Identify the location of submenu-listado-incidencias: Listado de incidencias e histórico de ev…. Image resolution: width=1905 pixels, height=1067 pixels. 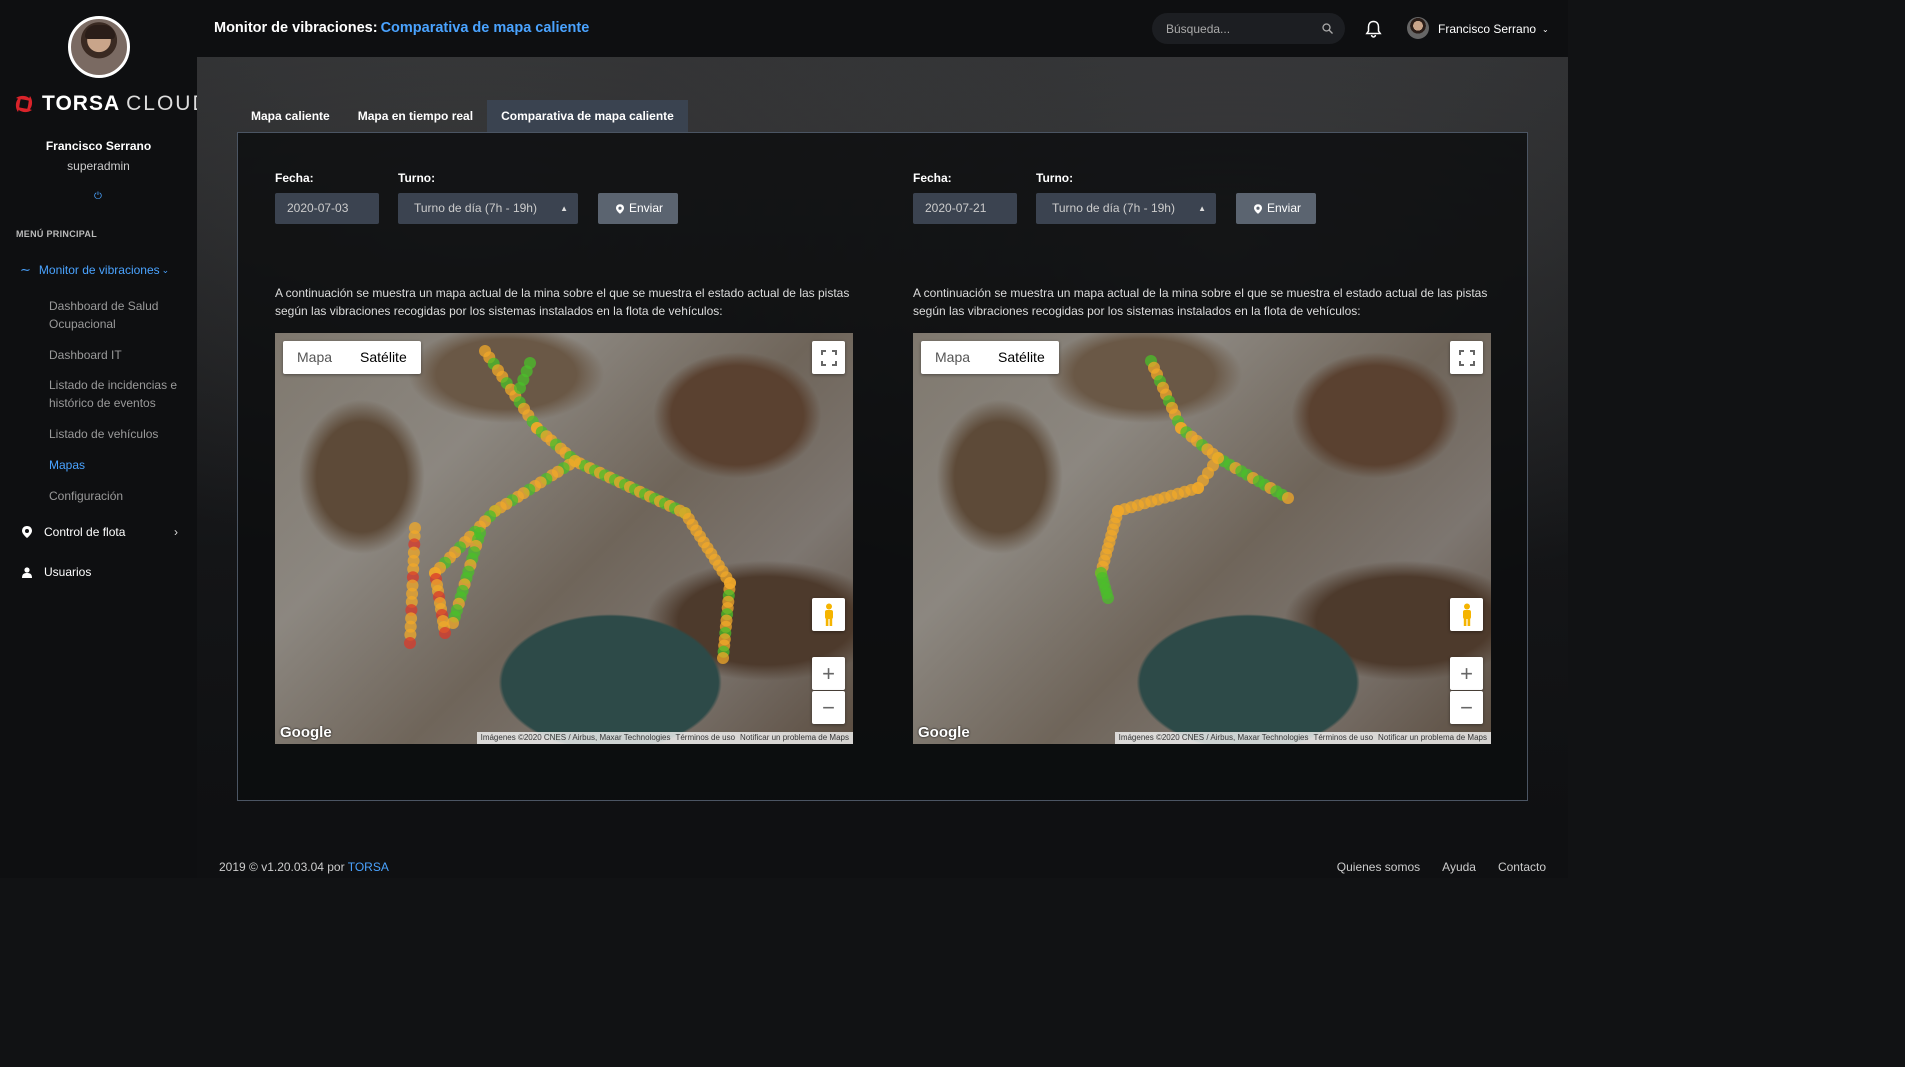
(119, 394).